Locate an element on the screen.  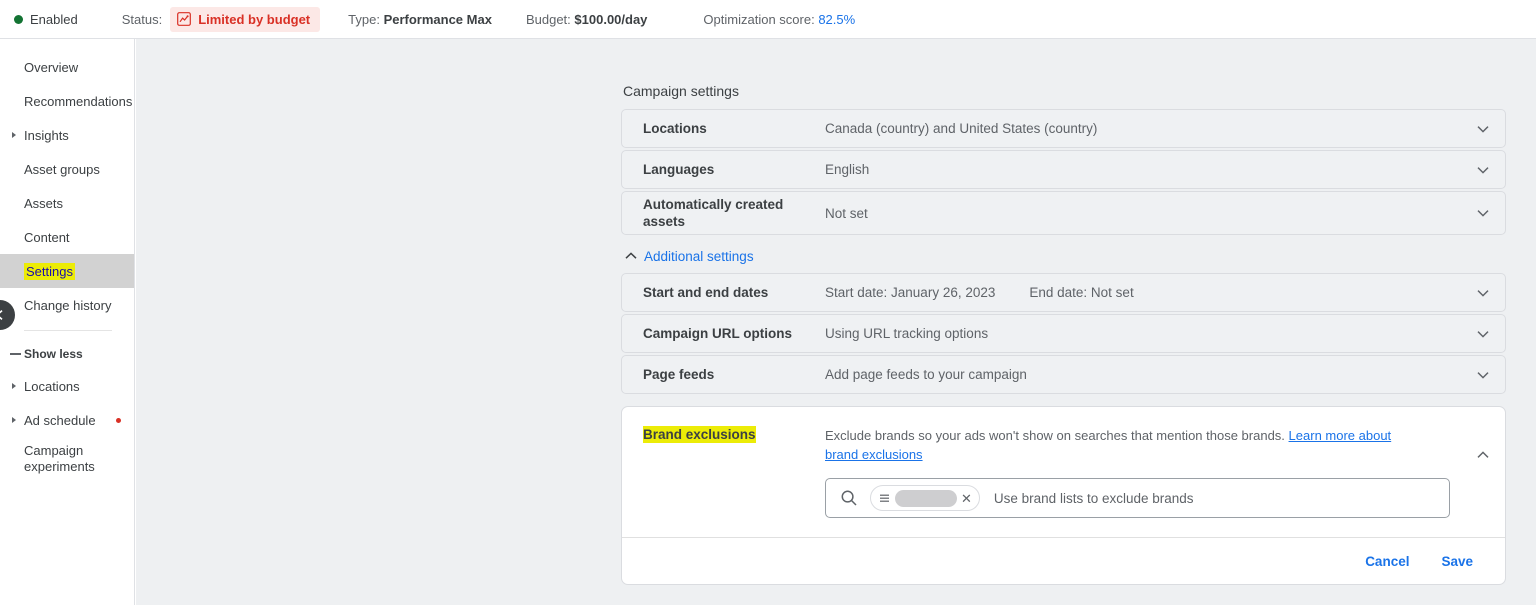
status-badge: Limited by budget is located at coordinates (245, 19).